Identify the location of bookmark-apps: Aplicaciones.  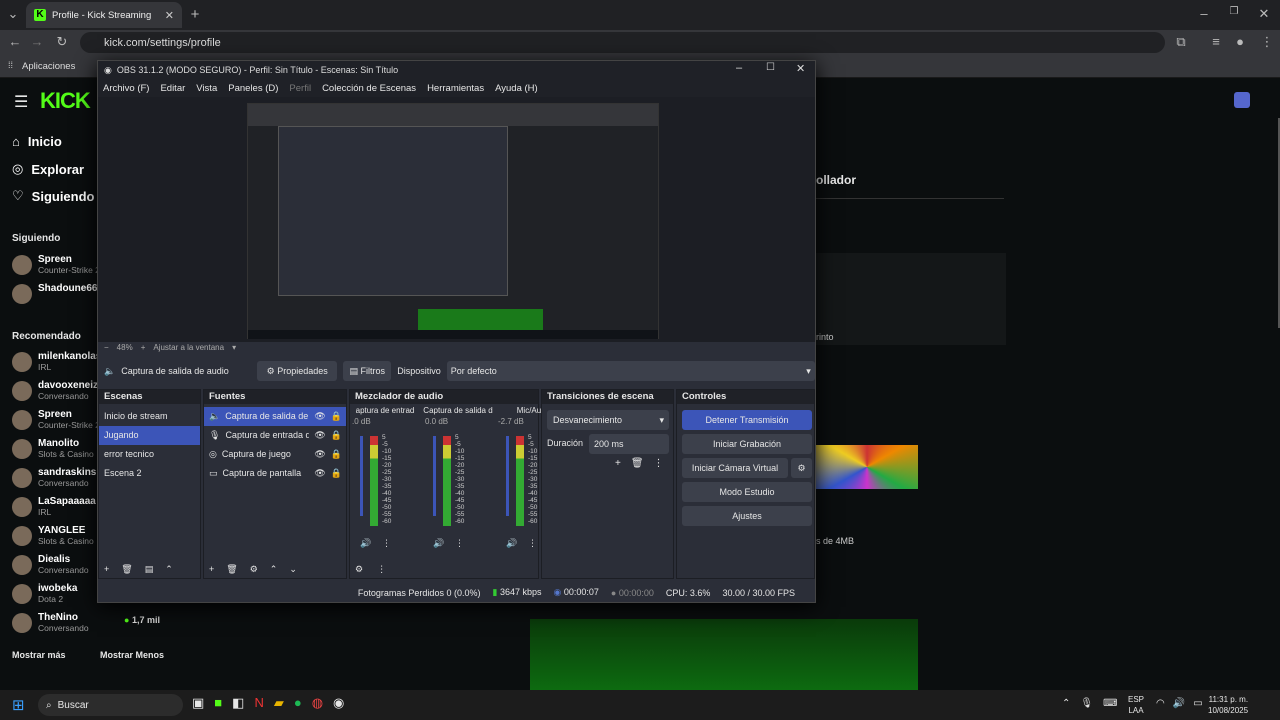
(48, 66).